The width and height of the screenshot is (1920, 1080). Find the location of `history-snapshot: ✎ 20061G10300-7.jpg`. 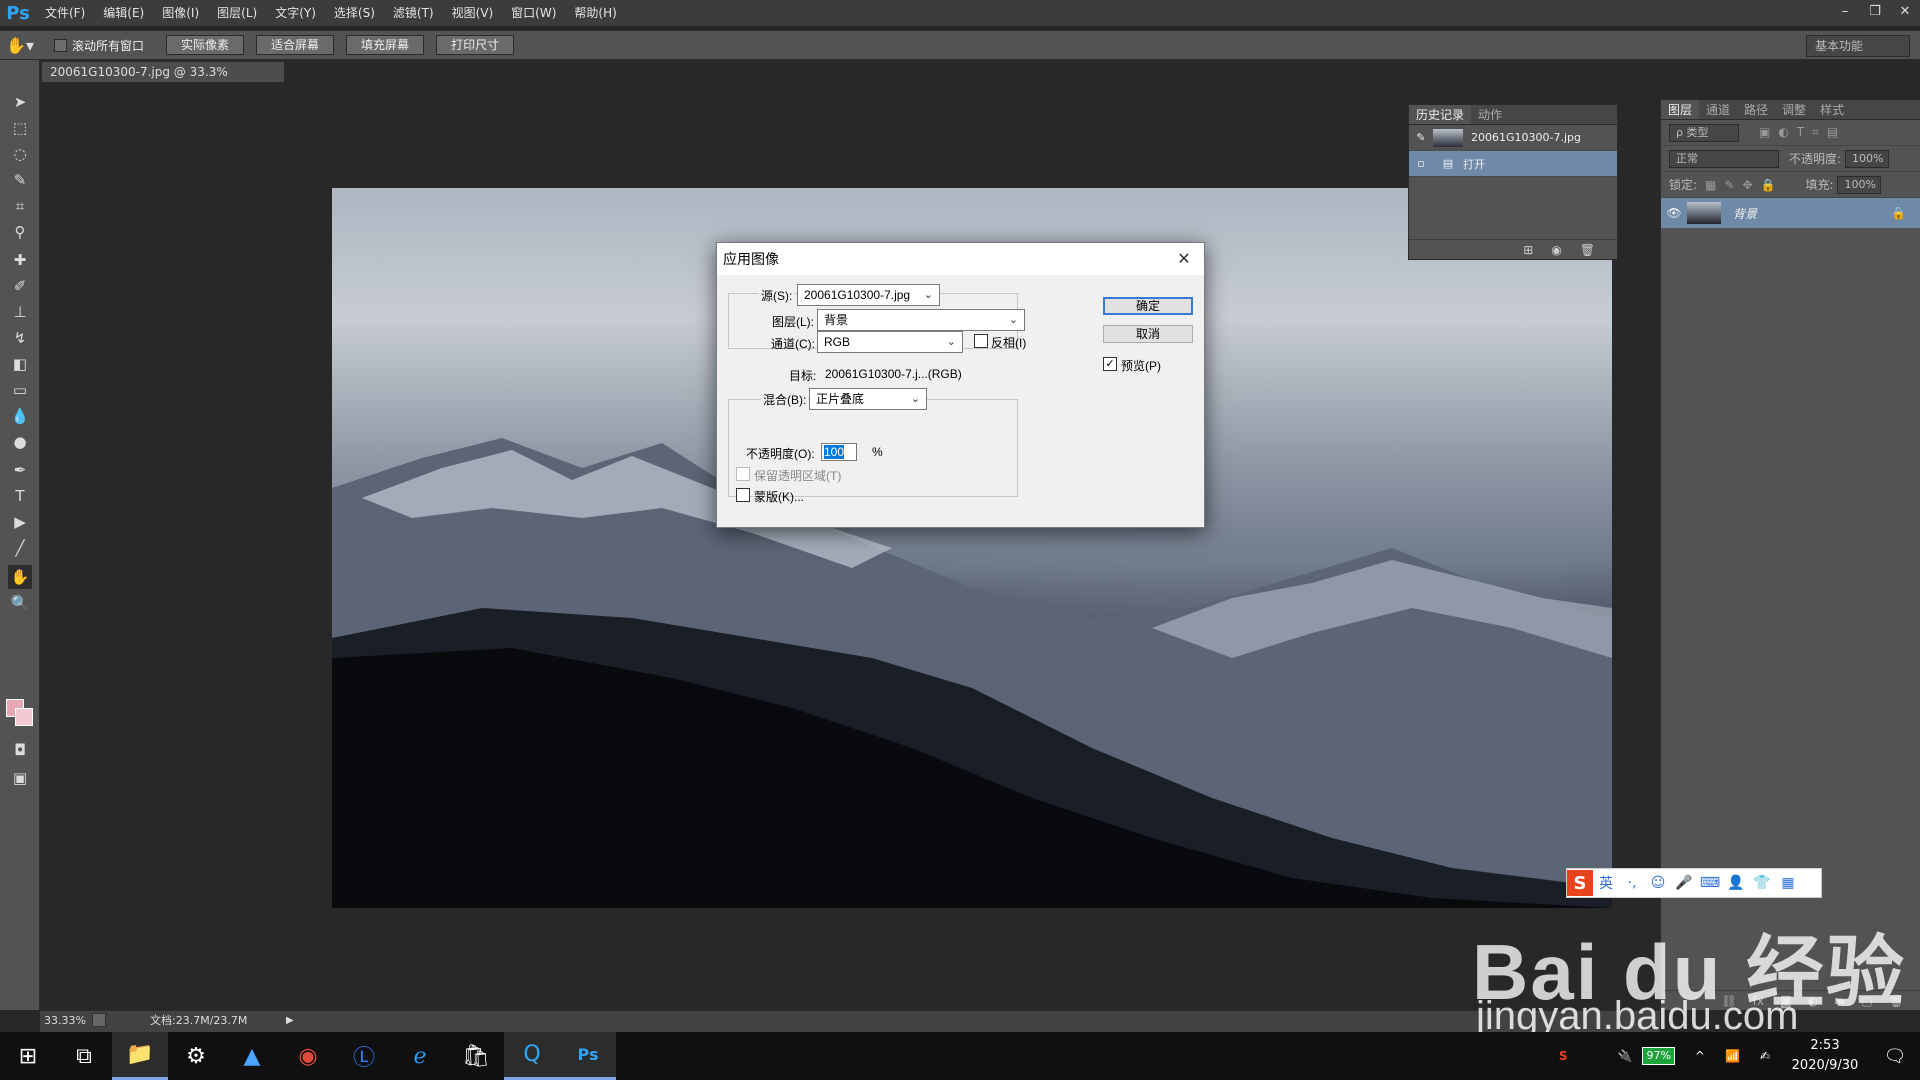

history-snapshot: ✎ 20061G10300-7.jpg is located at coordinates (1513, 138).